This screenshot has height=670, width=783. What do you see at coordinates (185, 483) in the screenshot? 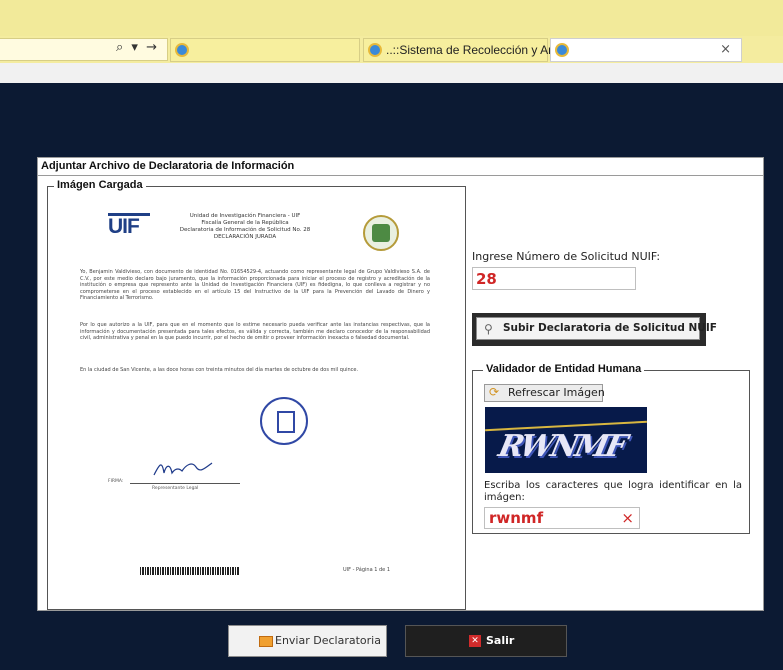
I see `signature-line` at bounding box center [185, 483].